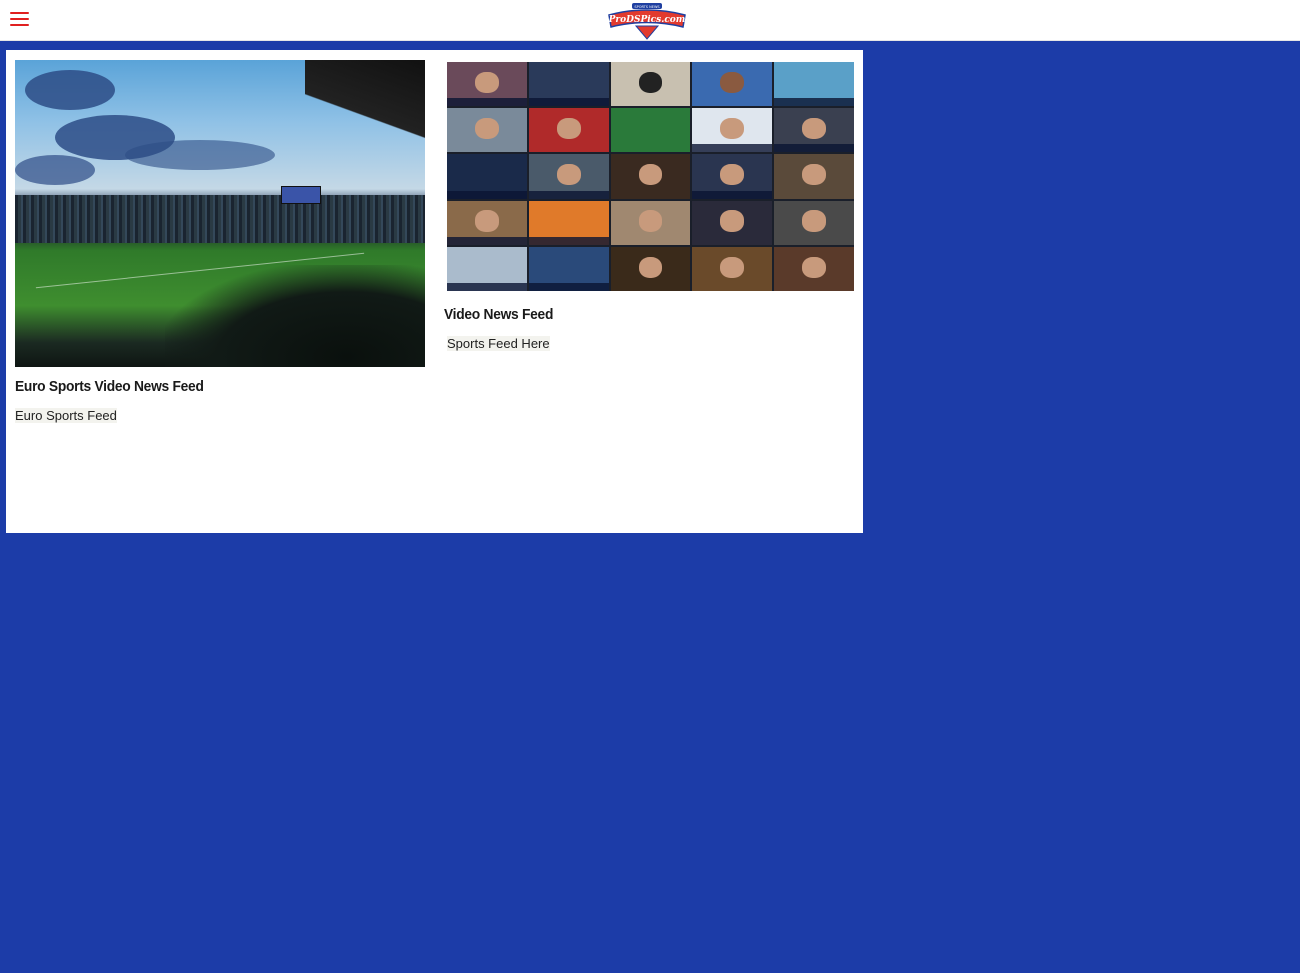 The height and width of the screenshot is (973, 1300). Describe the element at coordinates (650, 176) in the screenshot. I see `video-collage-image` at that location.